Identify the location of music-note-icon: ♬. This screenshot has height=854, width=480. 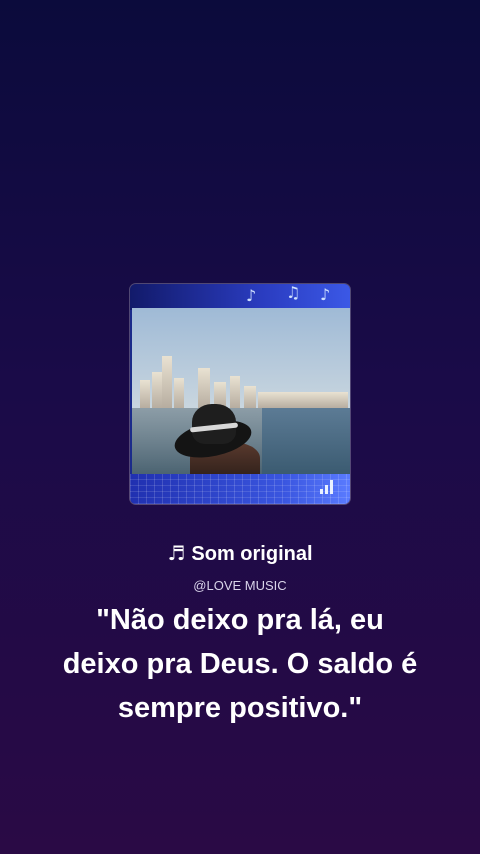
(176, 553).